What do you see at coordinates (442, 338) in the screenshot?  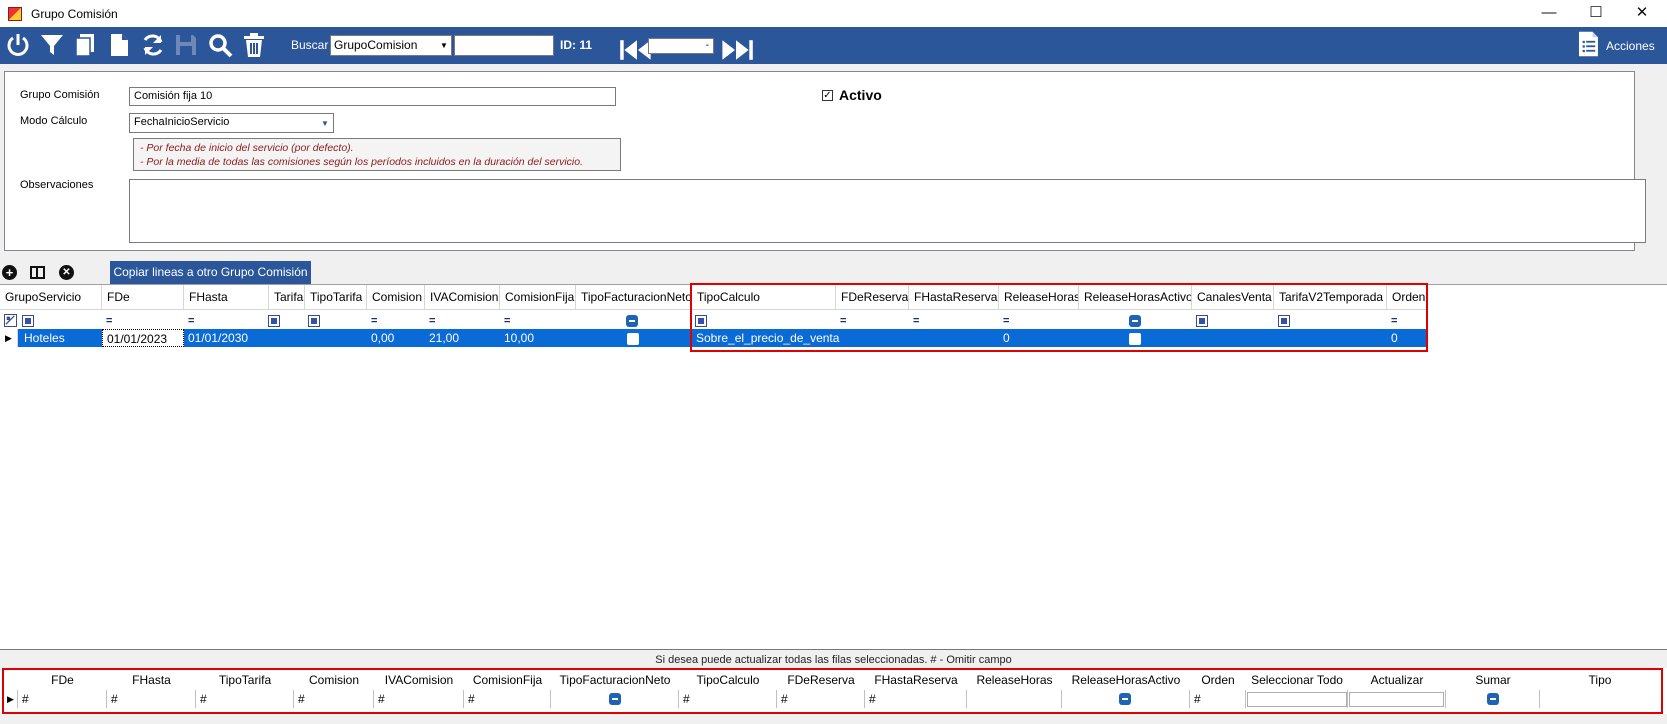 I see `cell-ivacomision: 21,00` at bounding box center [442, 338].